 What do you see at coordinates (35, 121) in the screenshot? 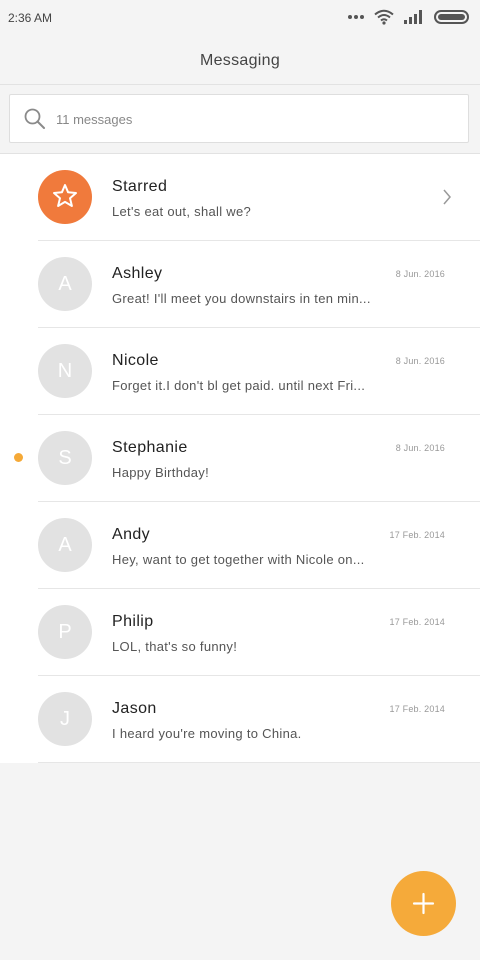
I see `search-icon` at bounding box center [35, 121].